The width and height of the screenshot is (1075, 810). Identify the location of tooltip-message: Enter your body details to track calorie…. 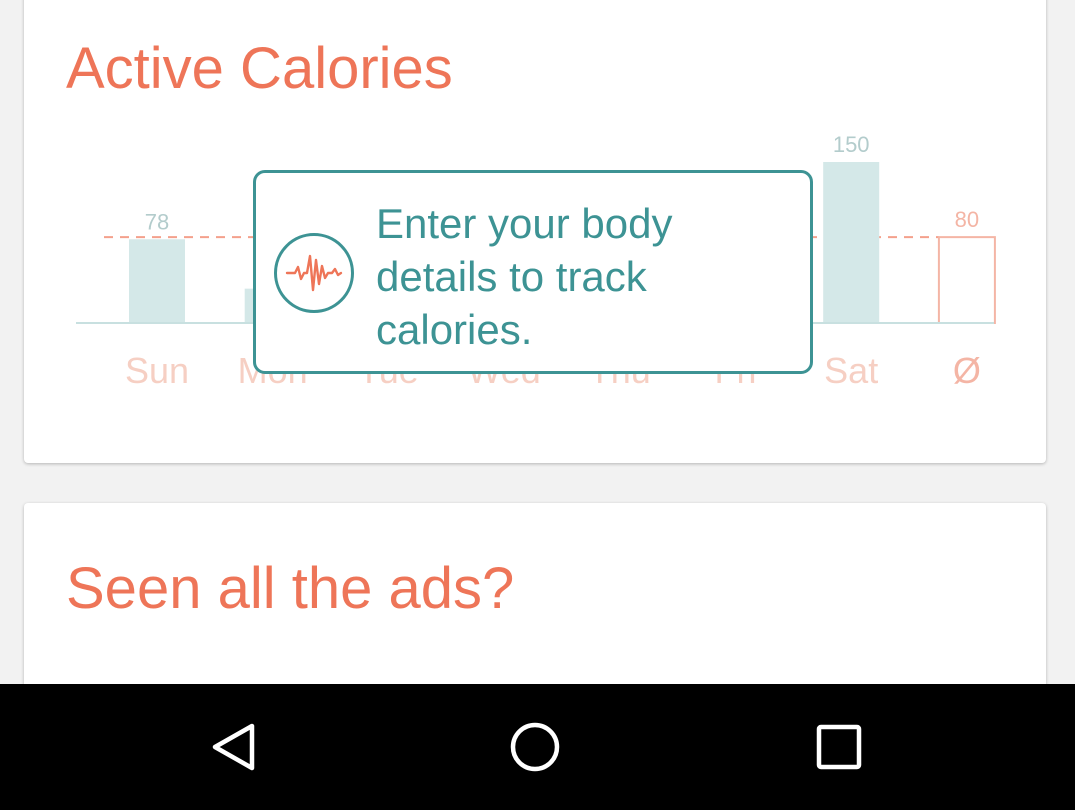
(524, 276).